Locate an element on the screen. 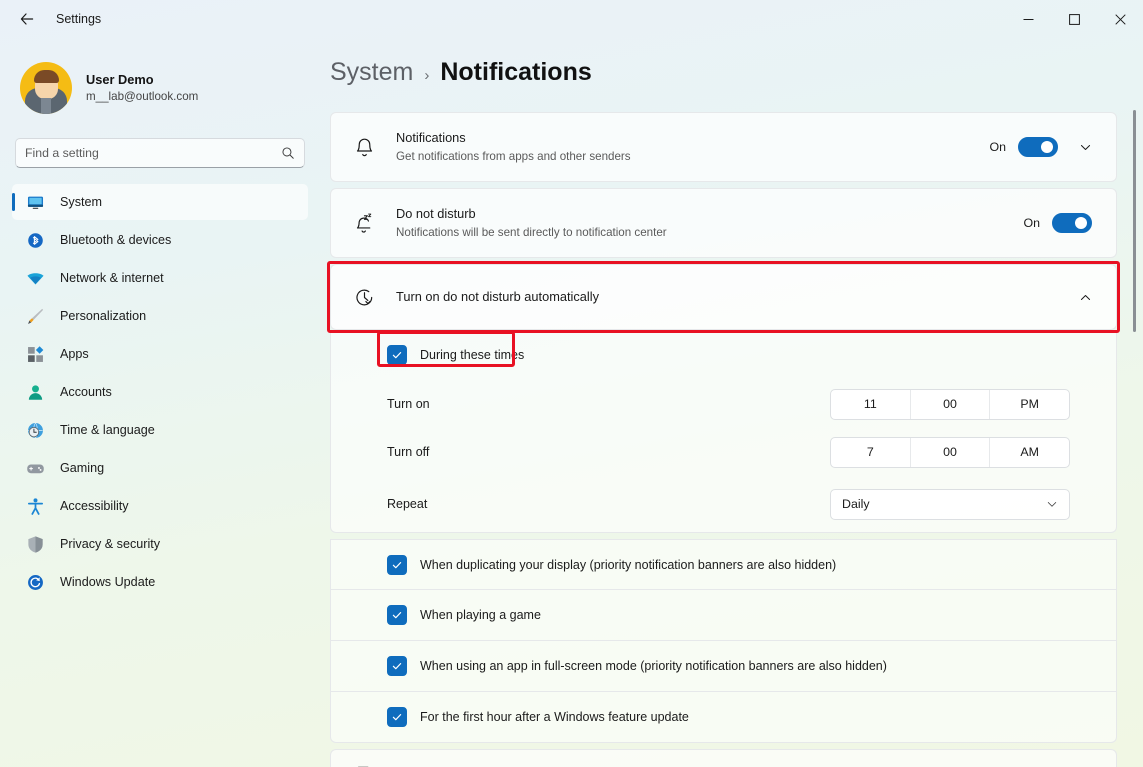 Image resolution: width=1143 pixels, height=767 pixels. person-icon is located at coordinates (35, 392).